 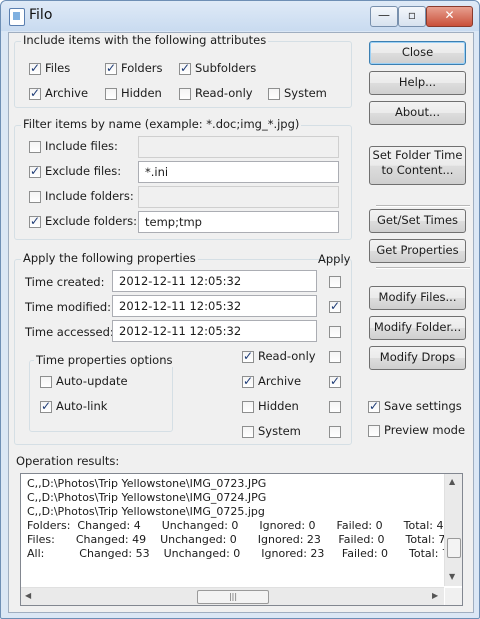 What do you see at coordinates (417, 251) in the screenshot?
I see `get-properties-button: Get Properties` at bounding box center [417, 251].